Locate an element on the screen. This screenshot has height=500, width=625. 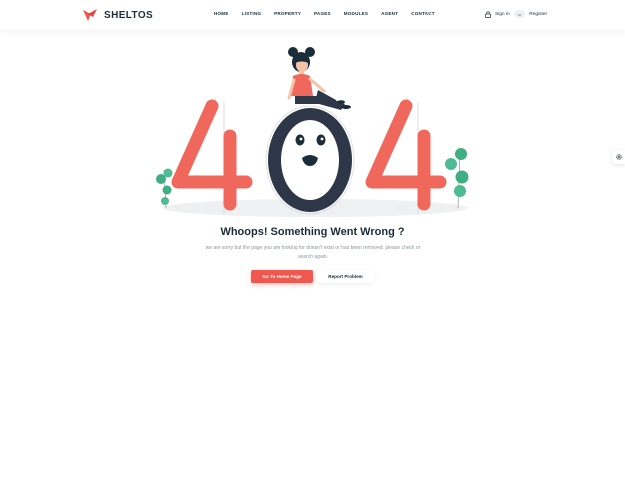
lock-icon is located at coordinates (488, 14).